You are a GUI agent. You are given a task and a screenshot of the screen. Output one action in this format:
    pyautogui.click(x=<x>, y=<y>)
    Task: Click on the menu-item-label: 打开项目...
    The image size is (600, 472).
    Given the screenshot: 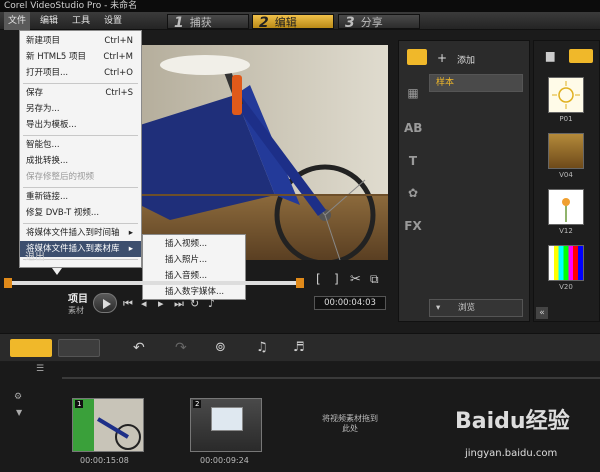 What is the action you would take?
    pyautogui.click(x=47, y=73)
    